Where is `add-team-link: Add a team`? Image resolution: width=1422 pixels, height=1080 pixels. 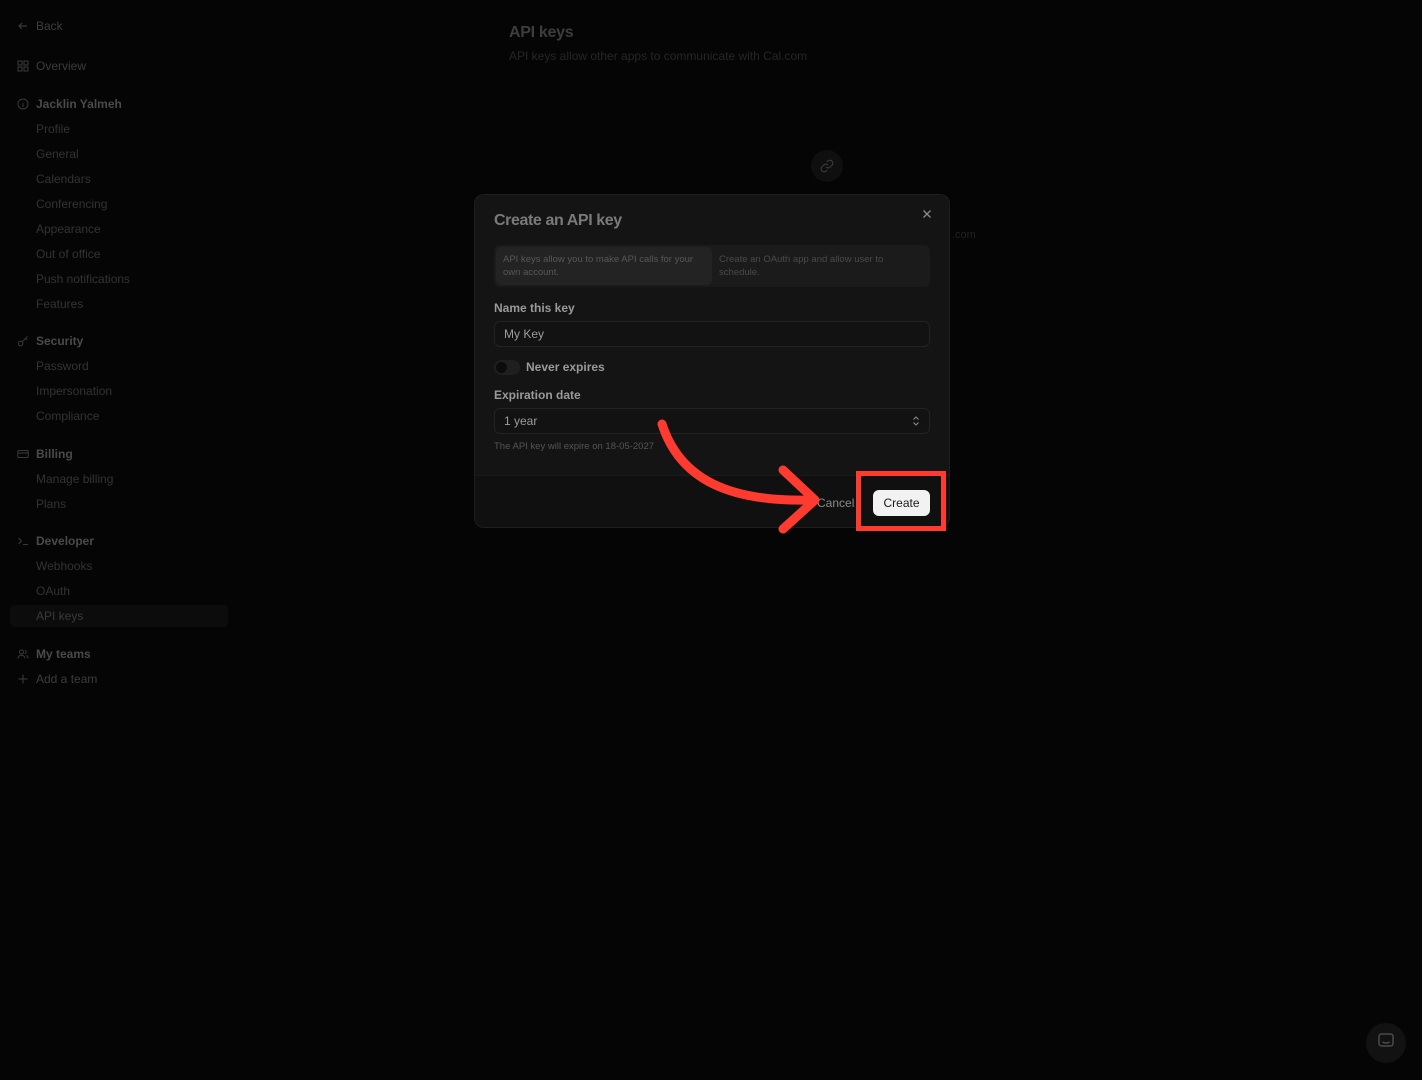 add-team-link: Add a team is located at coordinates (56, 679).